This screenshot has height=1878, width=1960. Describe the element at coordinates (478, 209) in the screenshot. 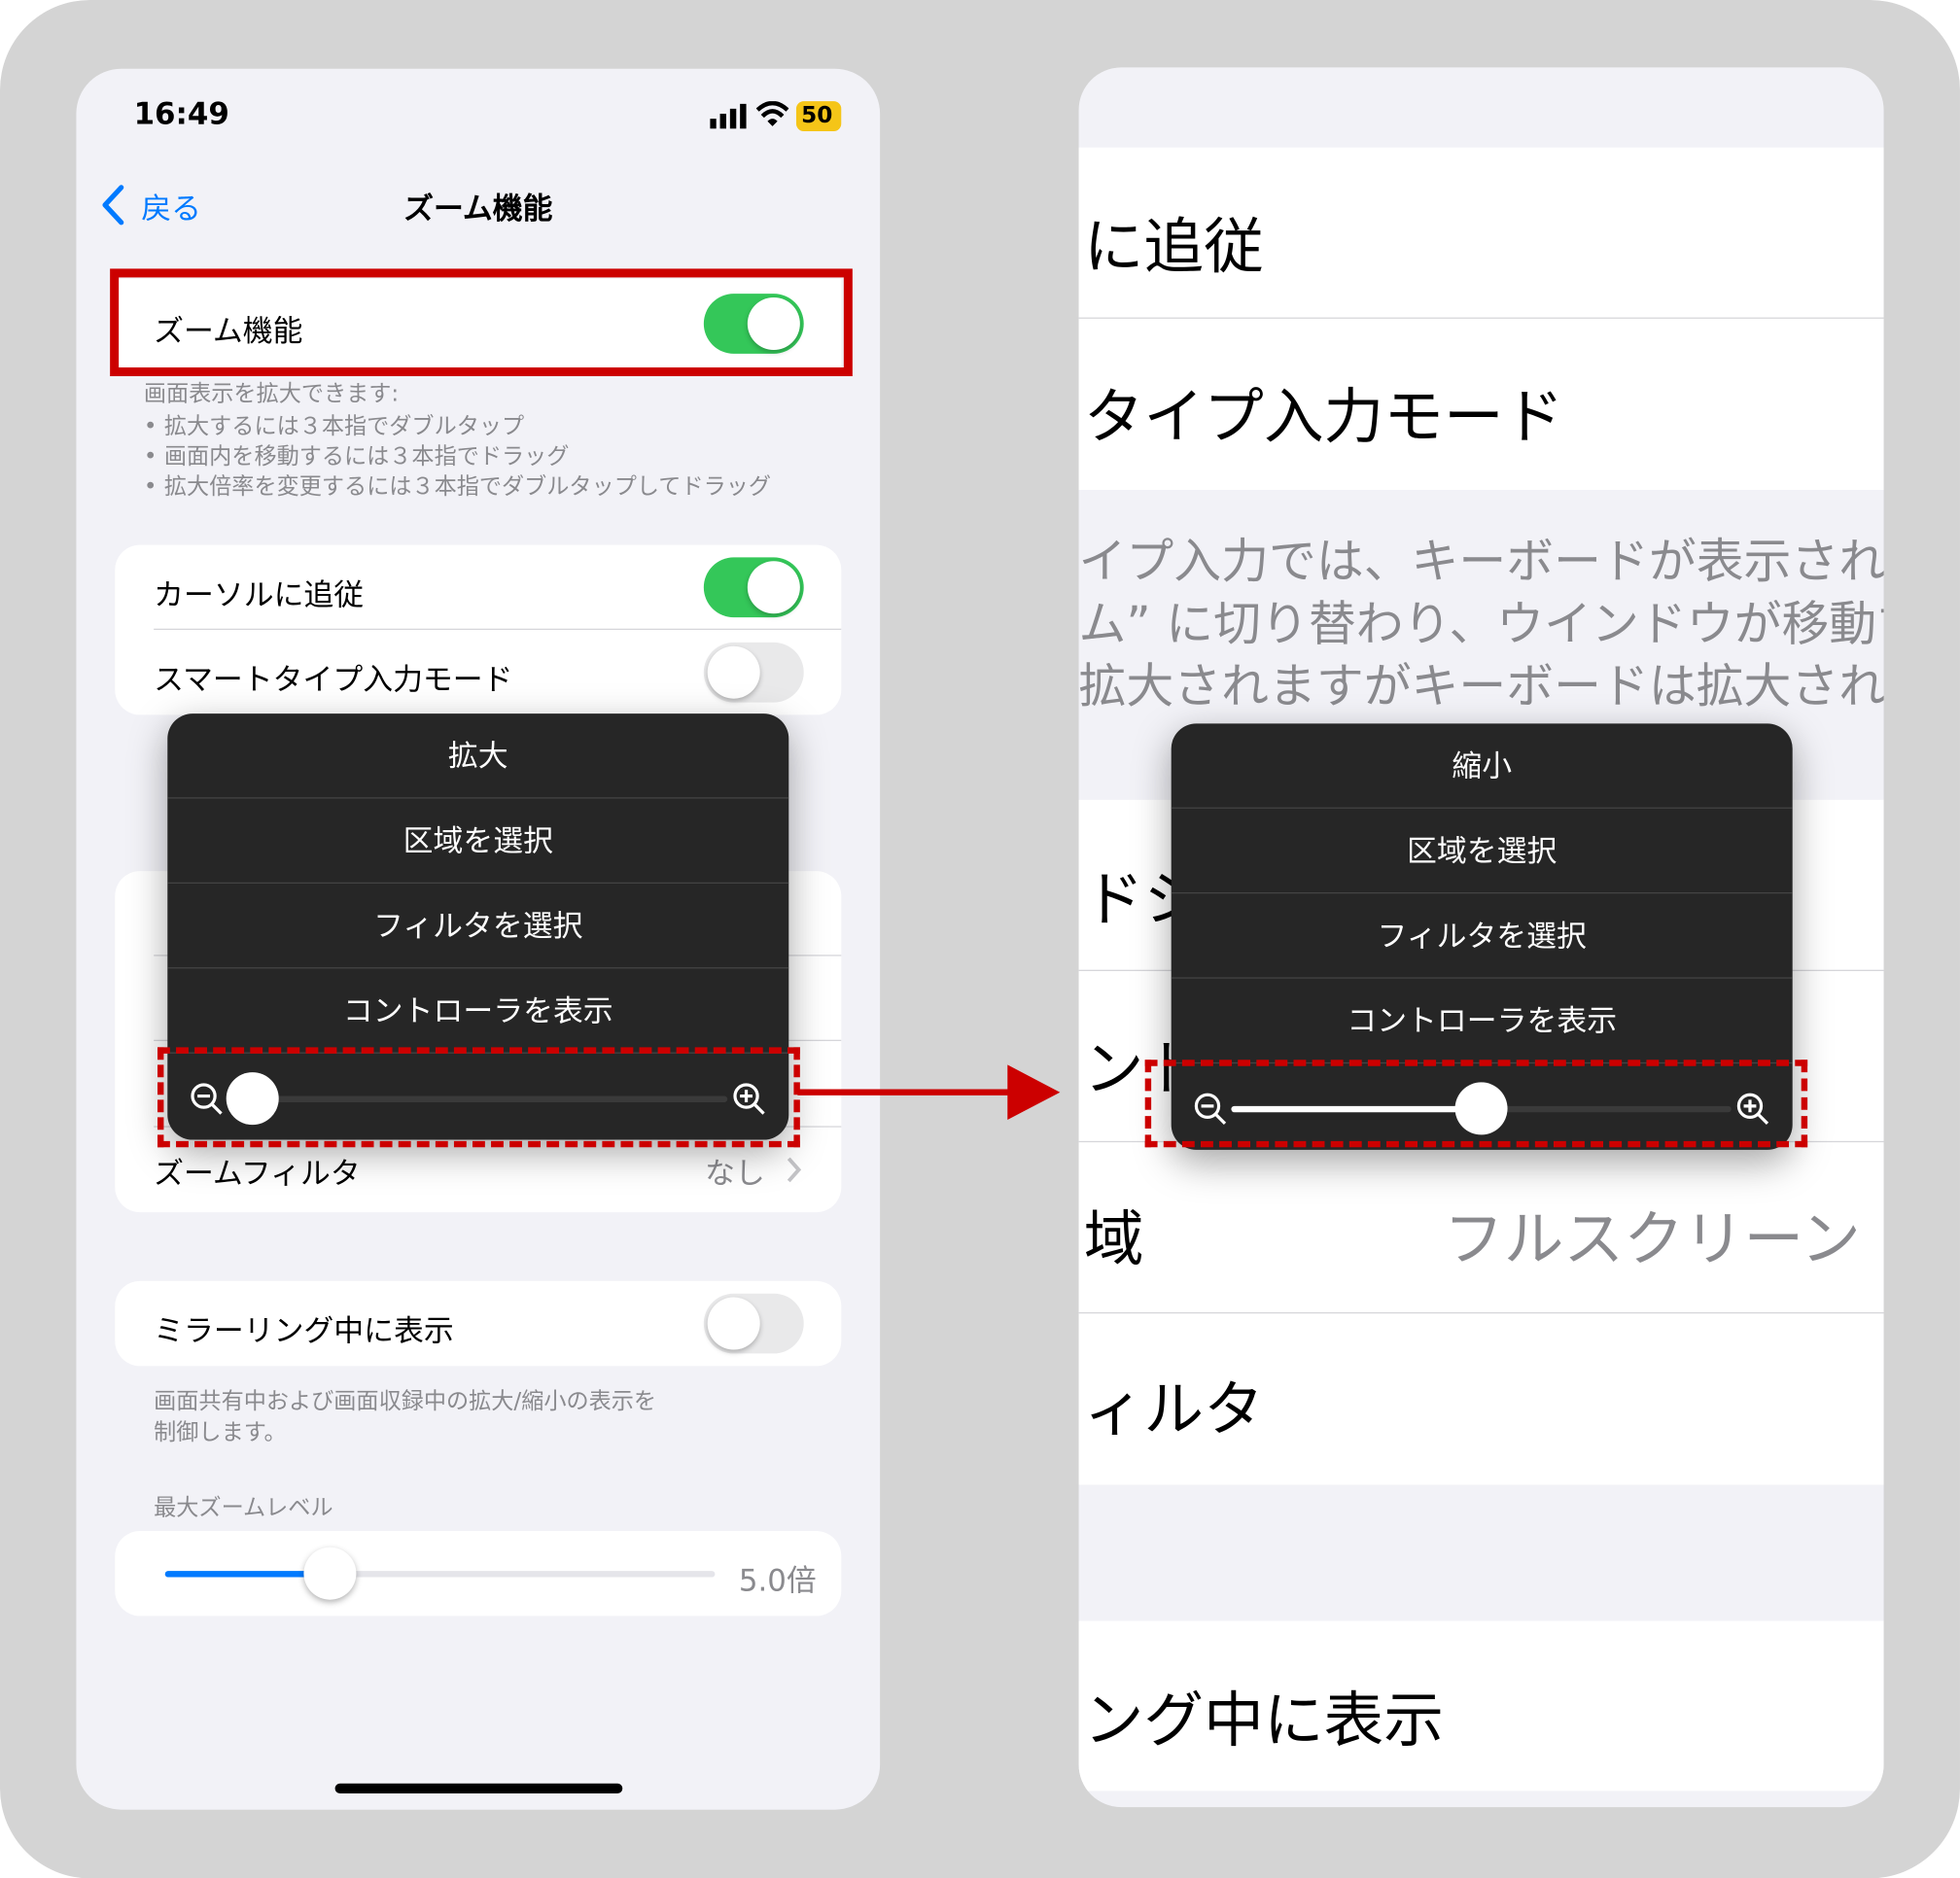

I see `page-title: ズーム機能` at that location.